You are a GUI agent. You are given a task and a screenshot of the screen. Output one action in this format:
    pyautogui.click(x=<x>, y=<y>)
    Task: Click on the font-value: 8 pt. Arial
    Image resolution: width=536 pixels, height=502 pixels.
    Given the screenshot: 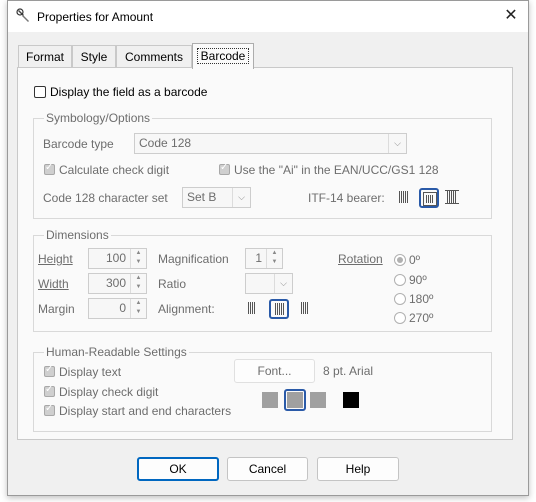 What is the action you would take?
    pyautogui.click(x=348, y=371)
    